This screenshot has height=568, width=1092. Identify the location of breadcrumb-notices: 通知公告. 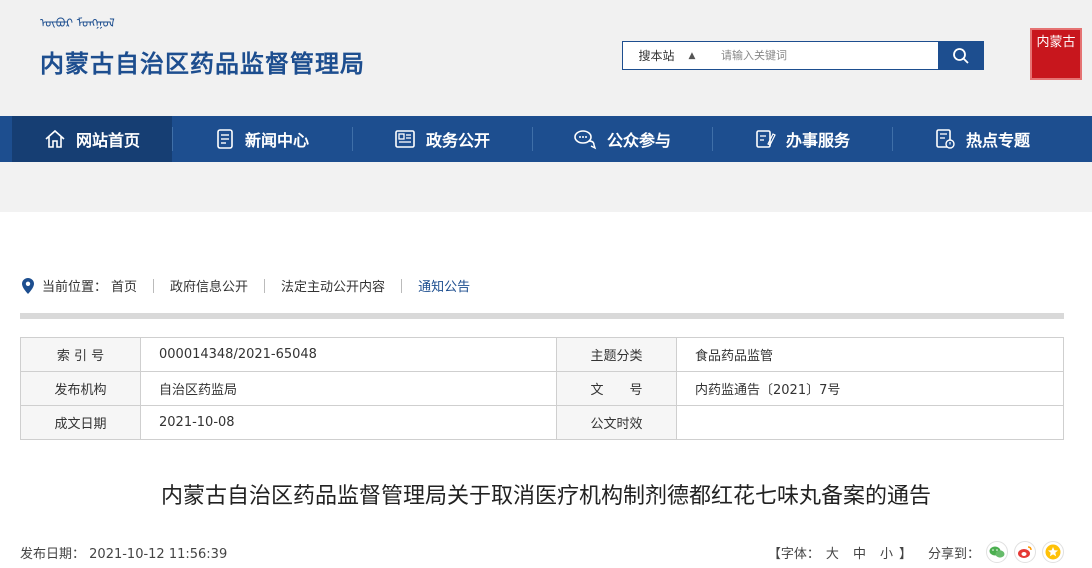
(444, 285).